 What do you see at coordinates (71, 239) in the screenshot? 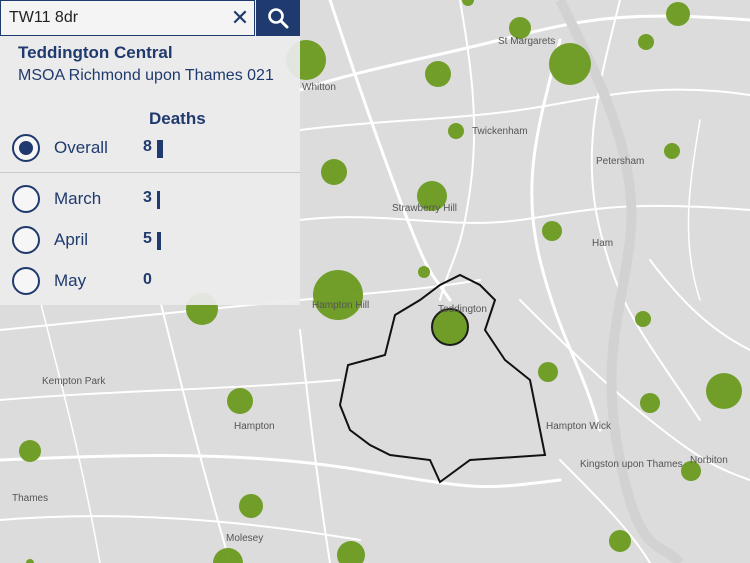
I see `row-label: April` at bounding box center [71, 239].